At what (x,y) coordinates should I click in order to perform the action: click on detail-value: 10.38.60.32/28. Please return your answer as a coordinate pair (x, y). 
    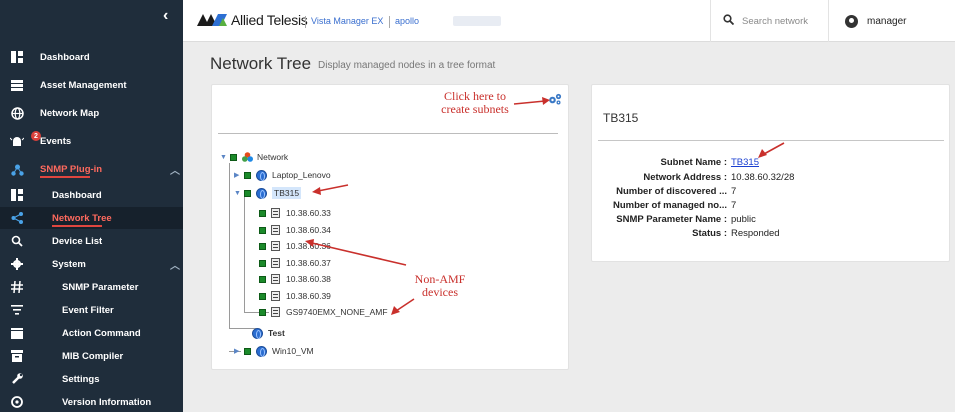
    Looking at the image, I should click on (763, 177).